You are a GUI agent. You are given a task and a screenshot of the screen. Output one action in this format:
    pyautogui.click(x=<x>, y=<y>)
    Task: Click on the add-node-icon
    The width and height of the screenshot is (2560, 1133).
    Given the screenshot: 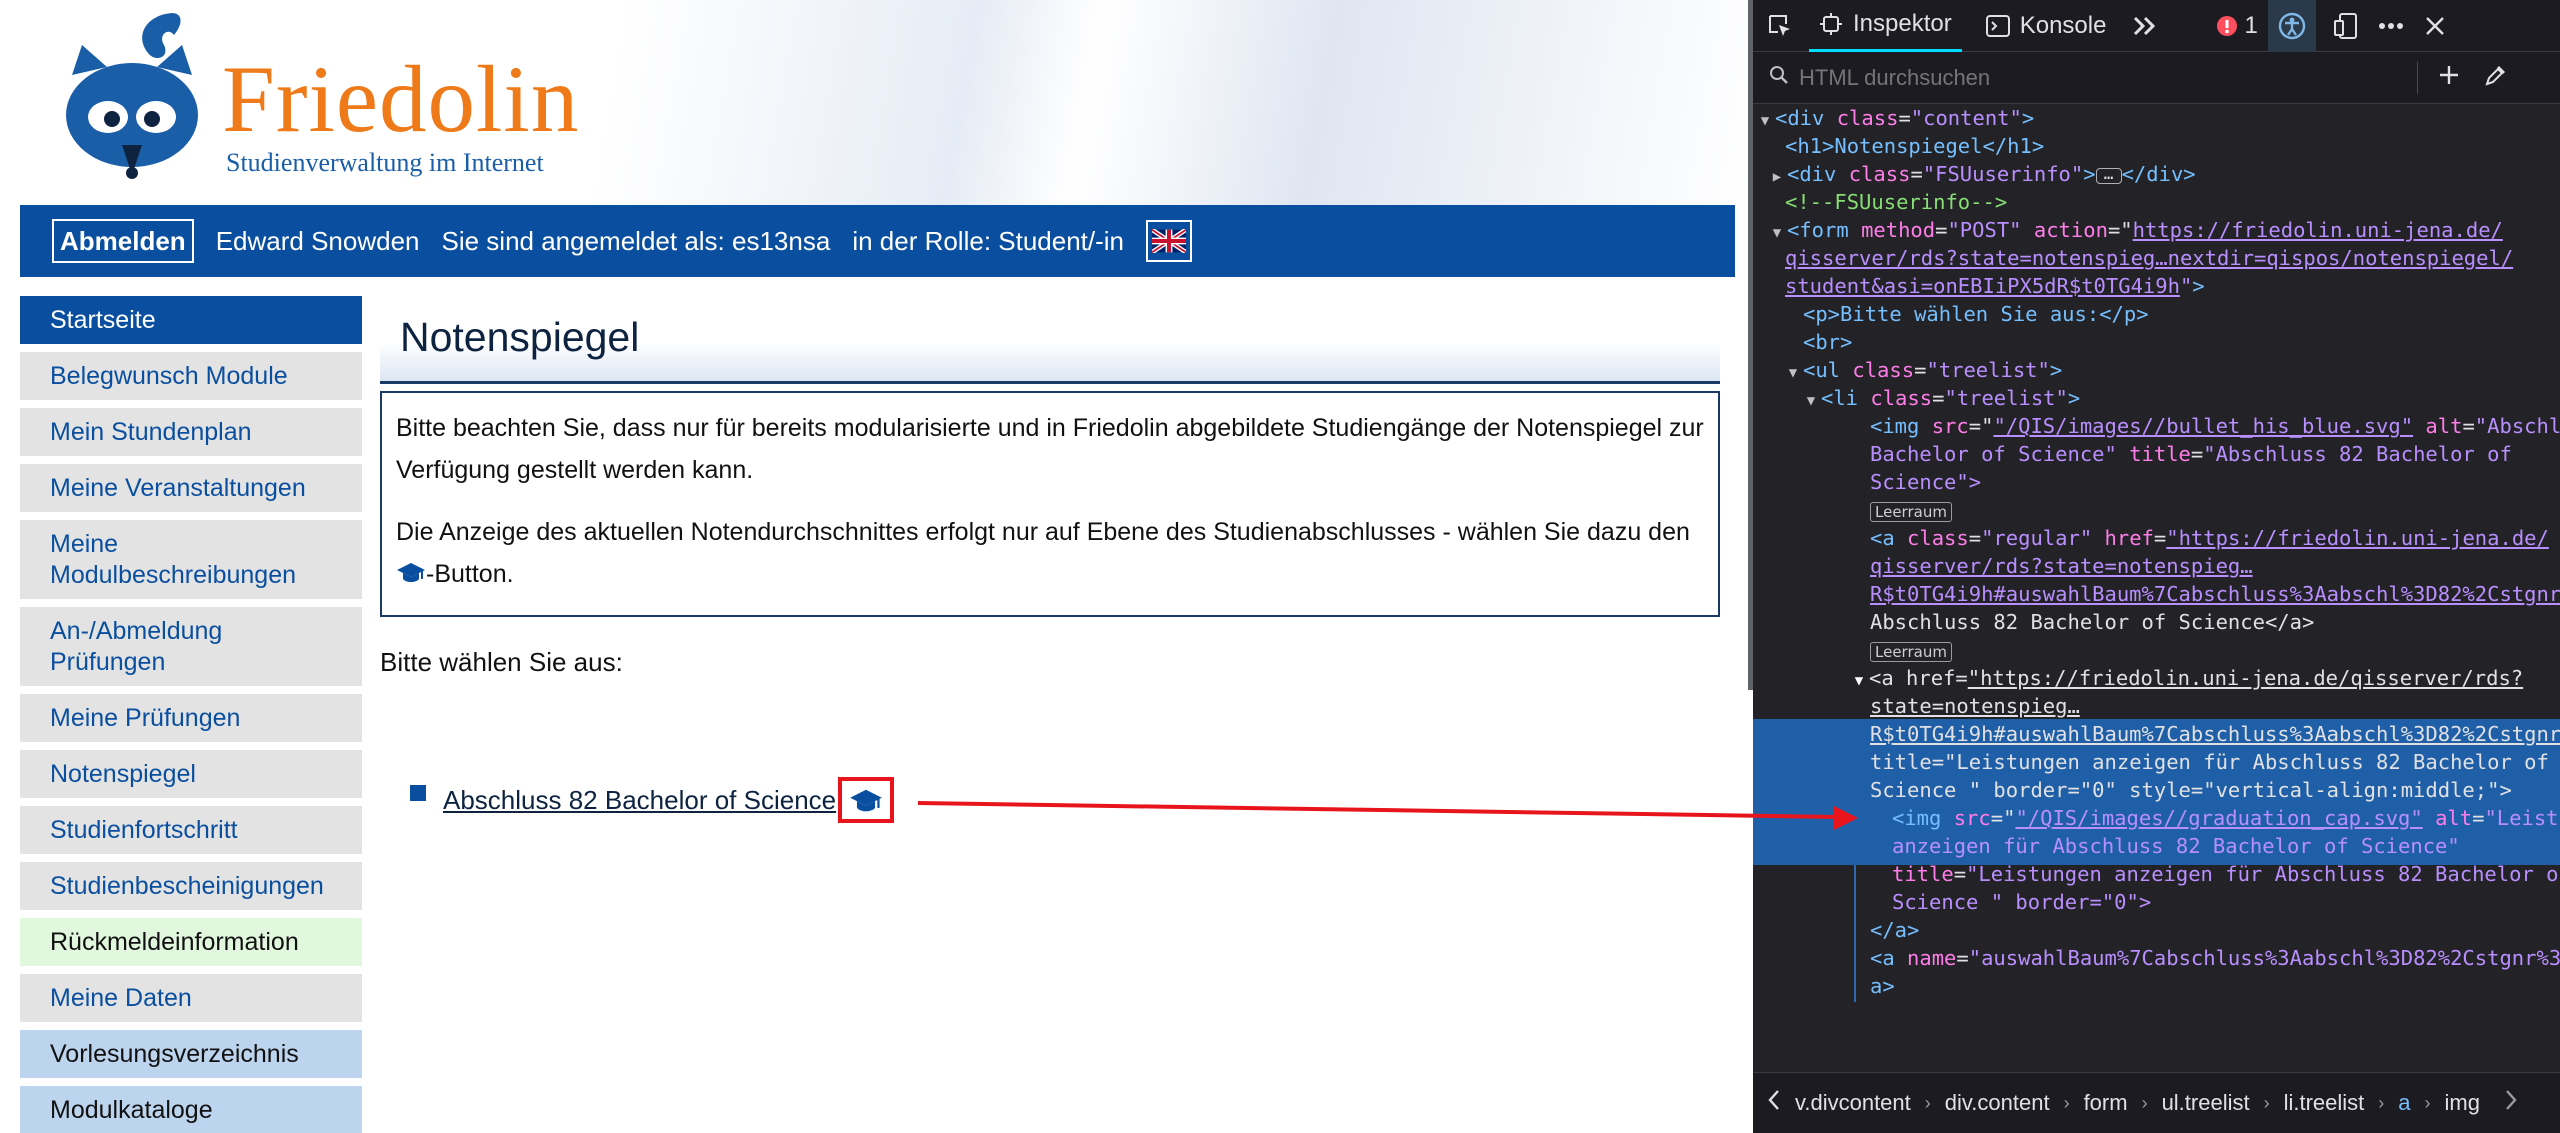 What is the action you would take?
    pyautogui.click(x=2449, y=78)
    